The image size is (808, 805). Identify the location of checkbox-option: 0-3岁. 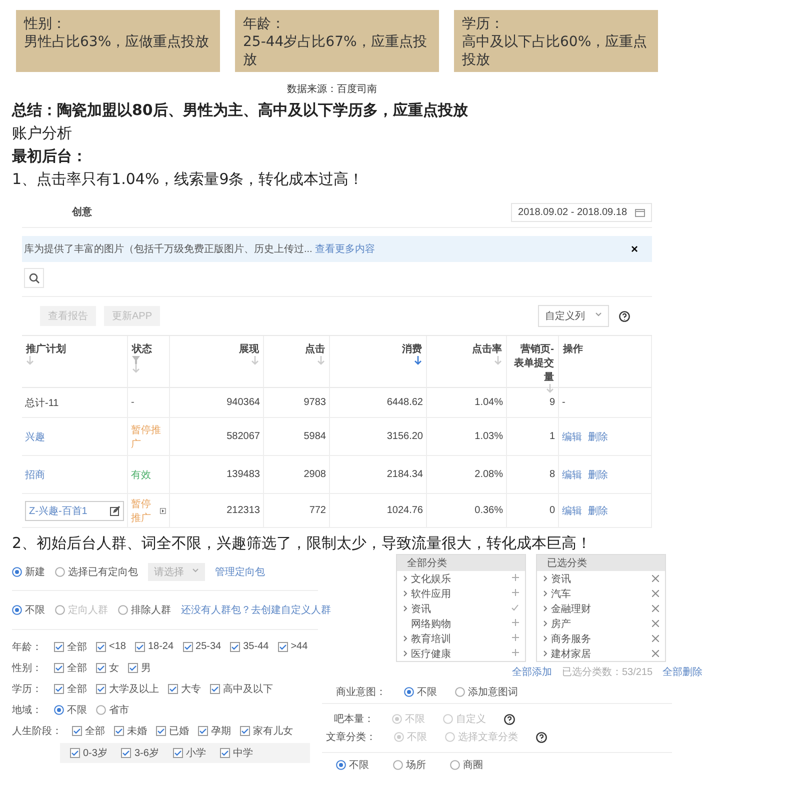
(89, 753).